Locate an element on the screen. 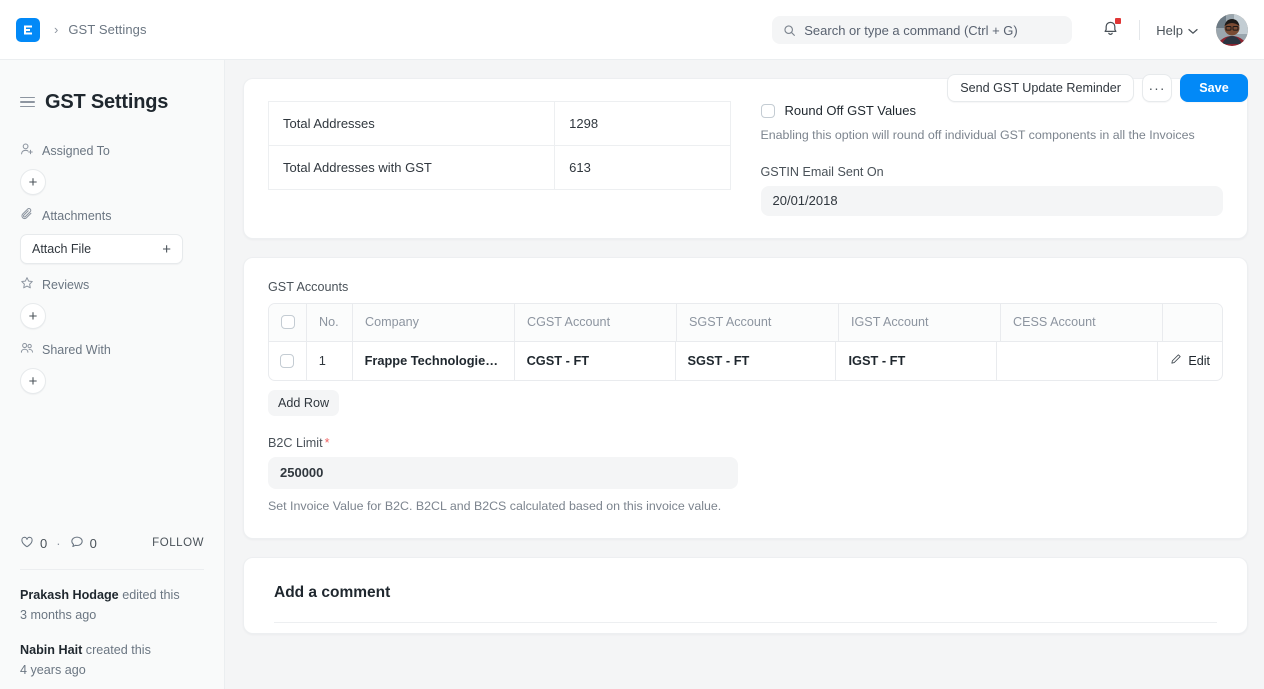 Image resolution: width=1264 pixels, height=689 pixels. column-header-actions is located at coordinates (1192, 322).